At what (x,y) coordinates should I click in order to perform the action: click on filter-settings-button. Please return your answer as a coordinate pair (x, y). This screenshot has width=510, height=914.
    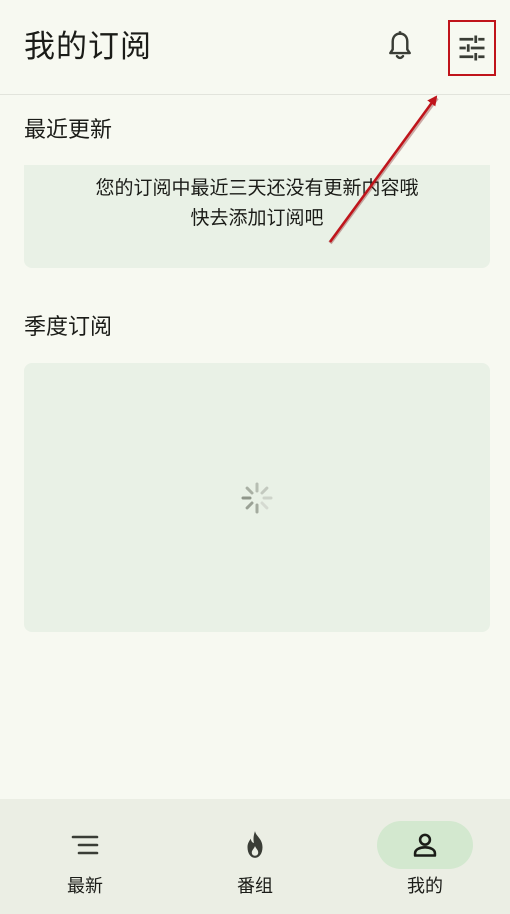
    Looking at the image, I should click on (472, 48).